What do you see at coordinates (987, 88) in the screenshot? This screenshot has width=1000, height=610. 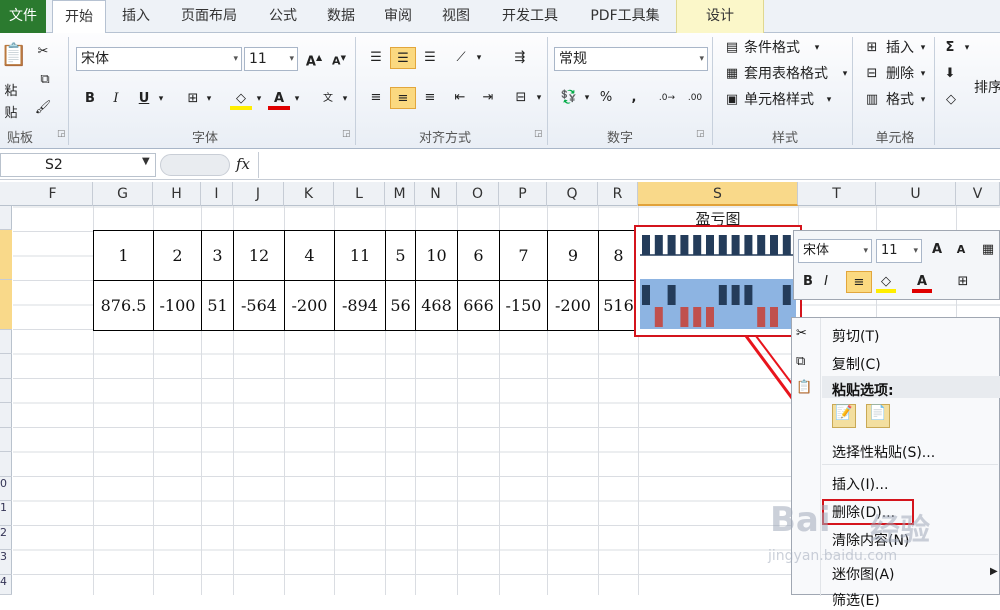 I see `sort-filter-button: 排序` at bounding box center [987, 88].